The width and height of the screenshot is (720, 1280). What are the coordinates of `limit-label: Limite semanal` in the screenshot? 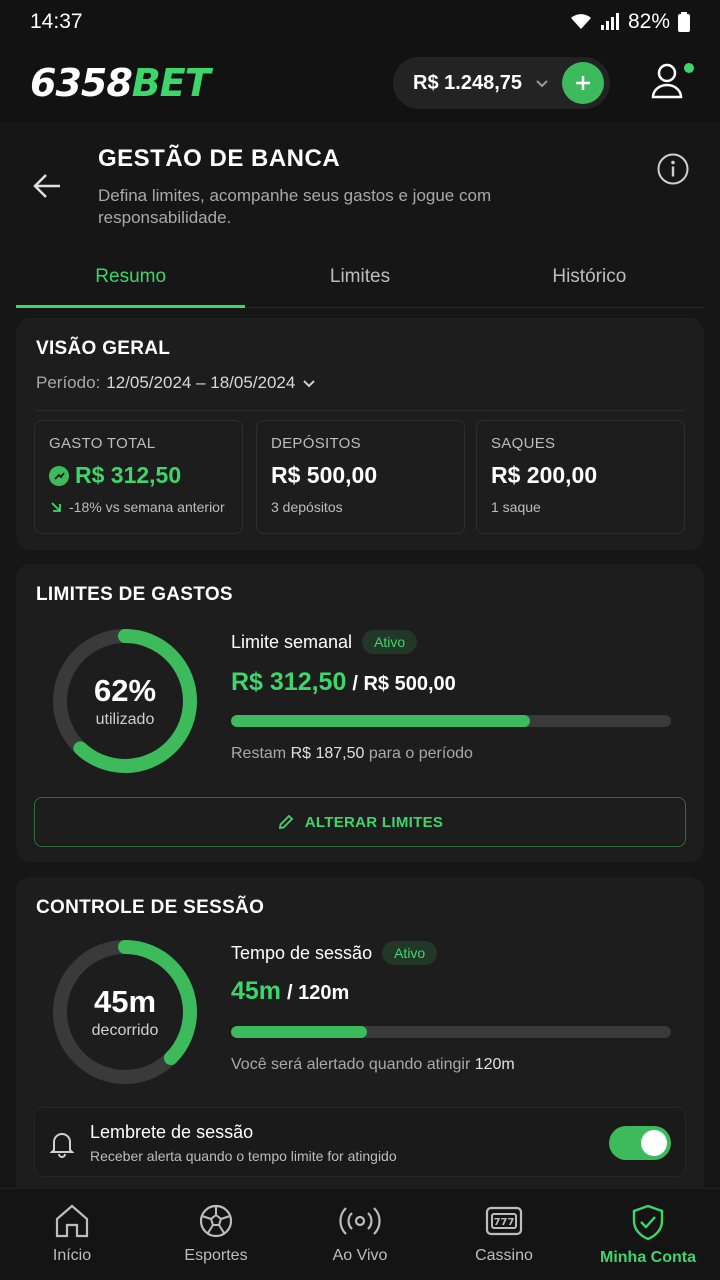 It's located at (292, 641).